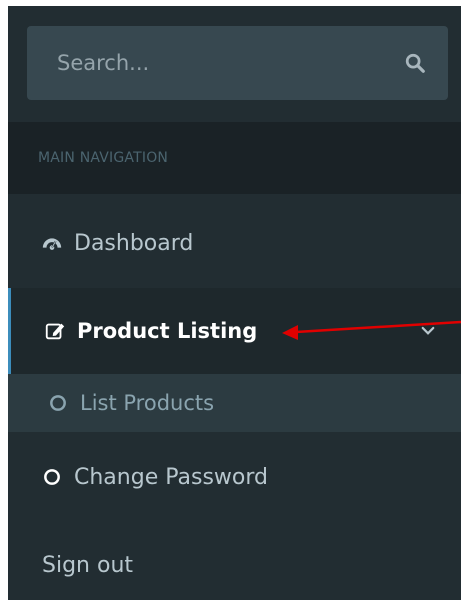  What do you see at coordinates (234, 158) in the screenshot?
I see `nav-header: MAIN NAVIGATION` at bounding box center [234, 158].